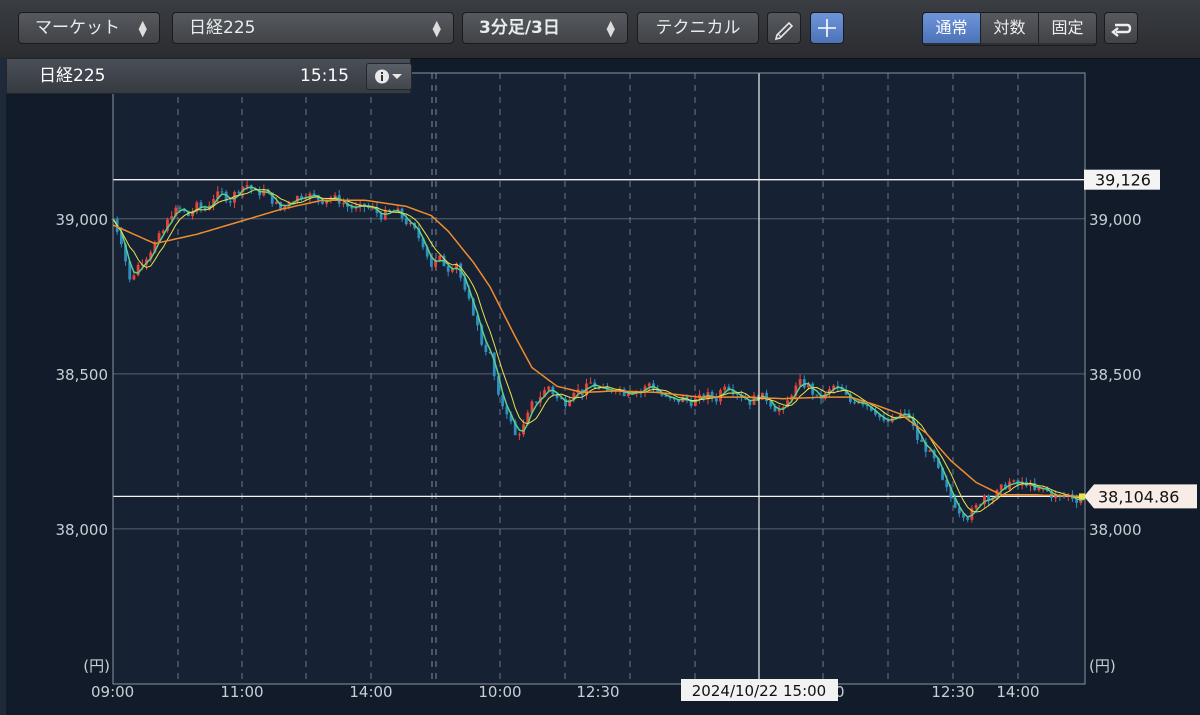 The image size is (1200, 715). Describe the element at coordinates (241, 692) in the screenshot. I see `x-tick-label: 11:00` at that location.